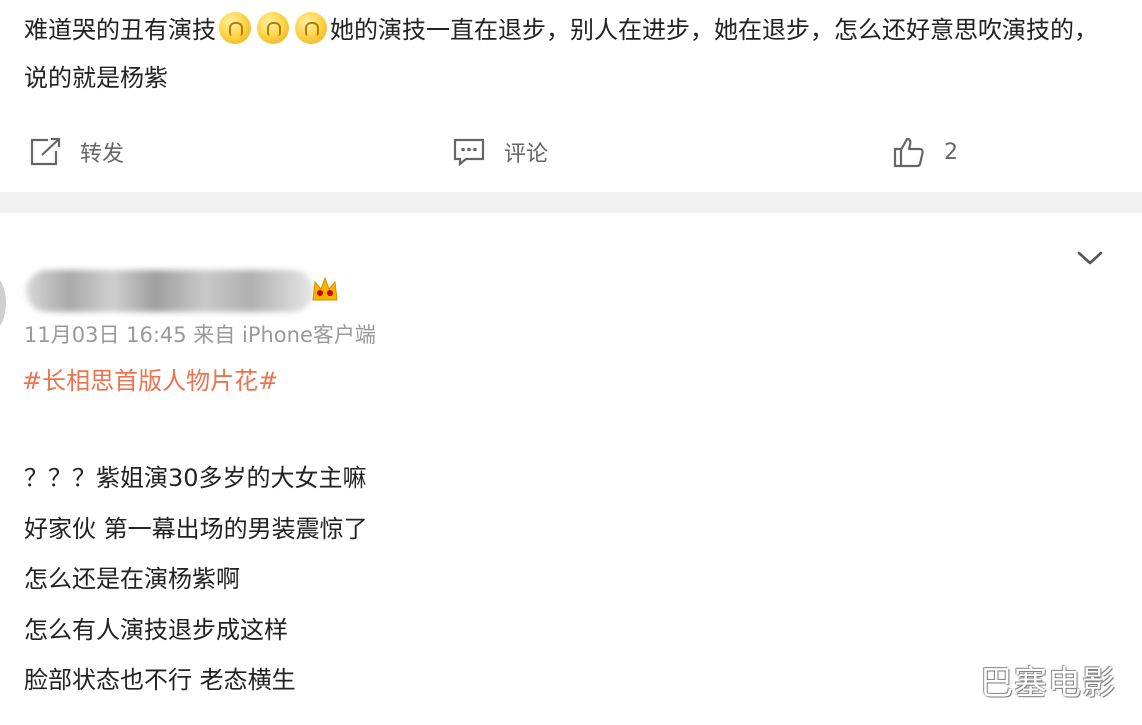 The width and height of the screenshot is (1142, 725). Describe the element at coordinates (102, 154) in the screenshot. I see `repost-label: 转发` at that location.